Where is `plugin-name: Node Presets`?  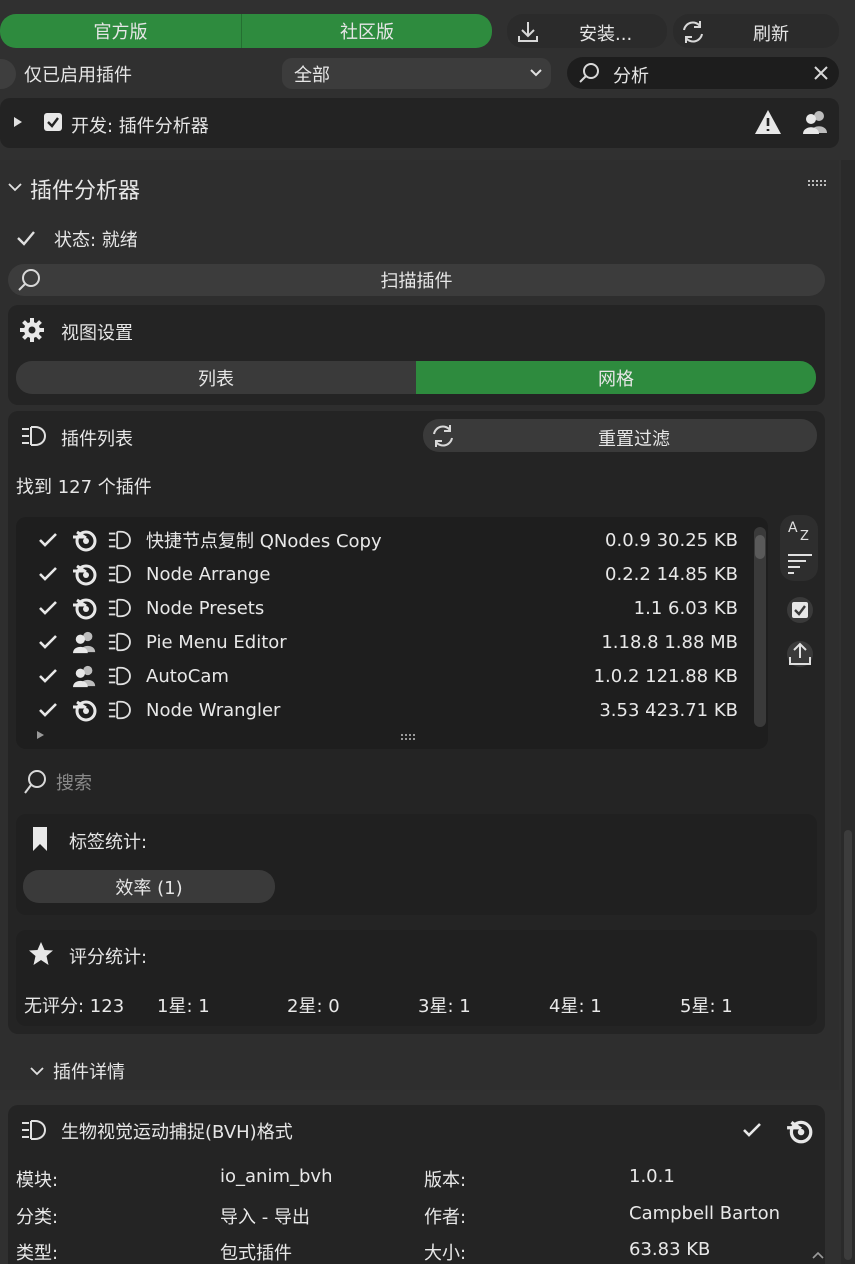
plugin-name: Node Presets is located at coordinates (205, 608).